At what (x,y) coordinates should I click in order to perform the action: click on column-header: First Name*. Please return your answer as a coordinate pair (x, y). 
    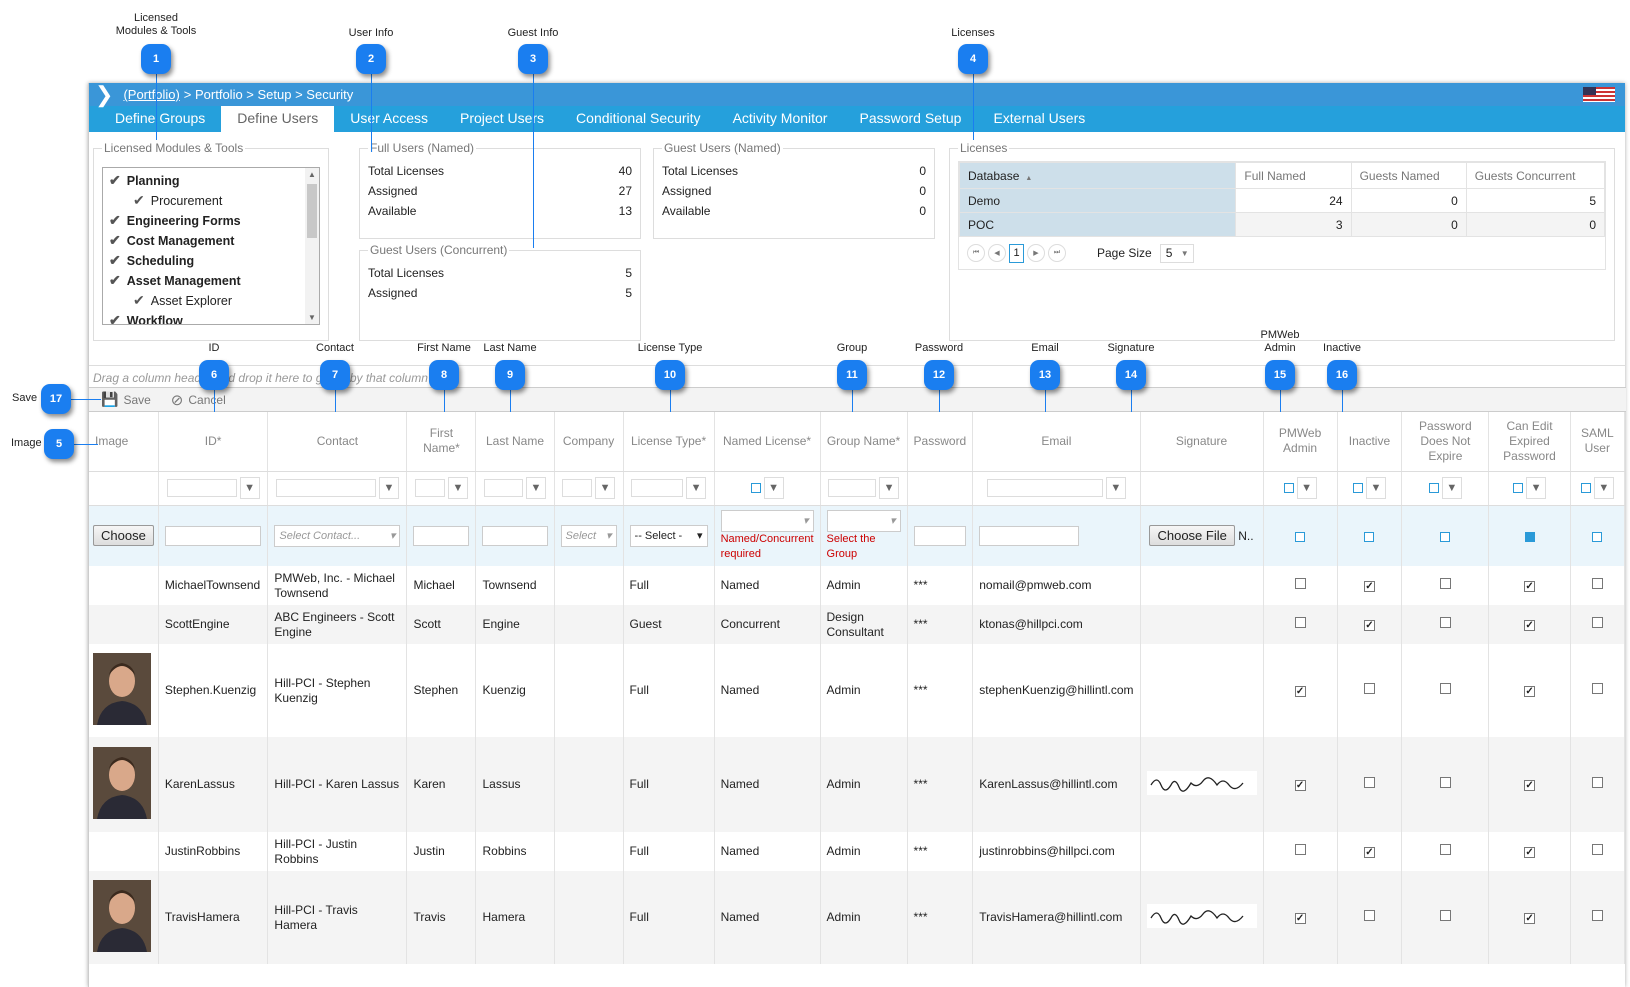
    Looking at the image, I should click on (441, 442).